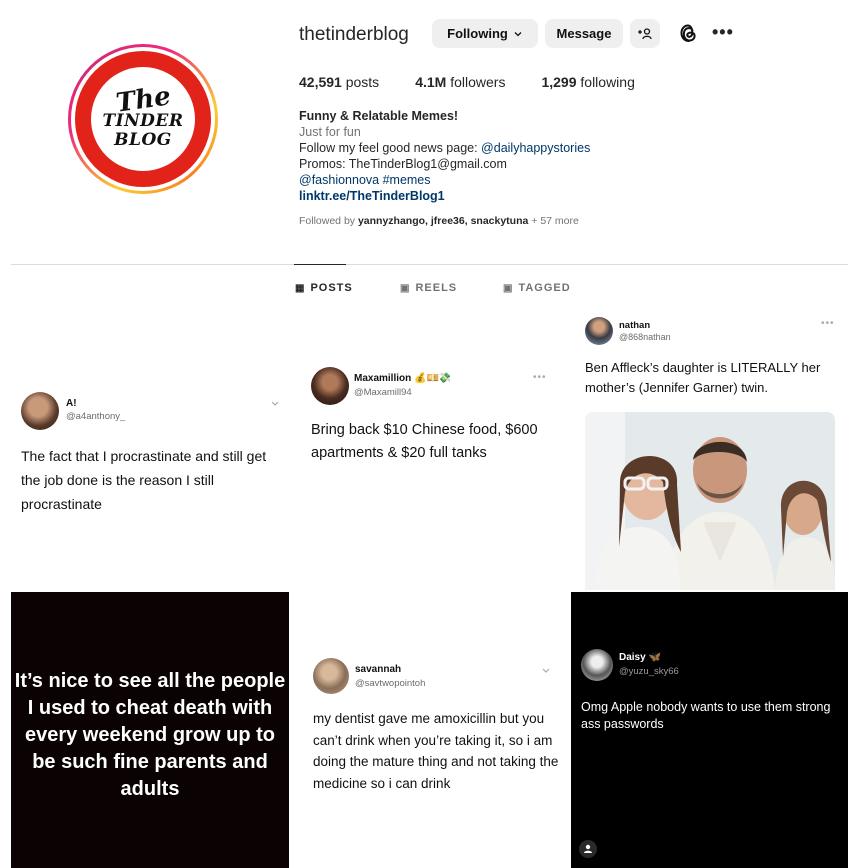 The width and height of the screenshot is (865, 868). What do you see at coordinates (362, 82) in the screenshot?
I see `posts-label: posts` at bounding box center [362, 82].